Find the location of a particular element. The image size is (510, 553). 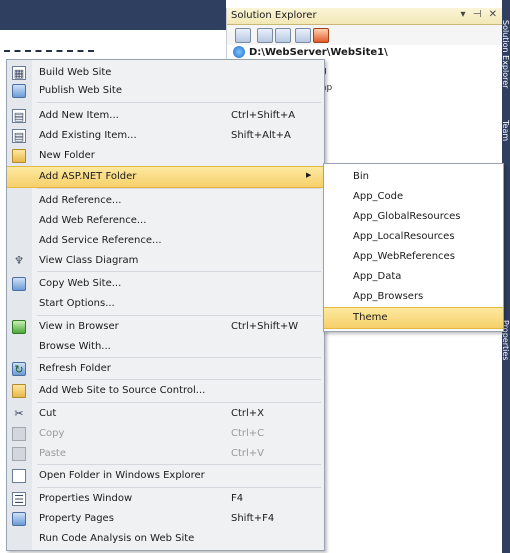

submenu-item-label: Theme is located at coordinates (370, 317).